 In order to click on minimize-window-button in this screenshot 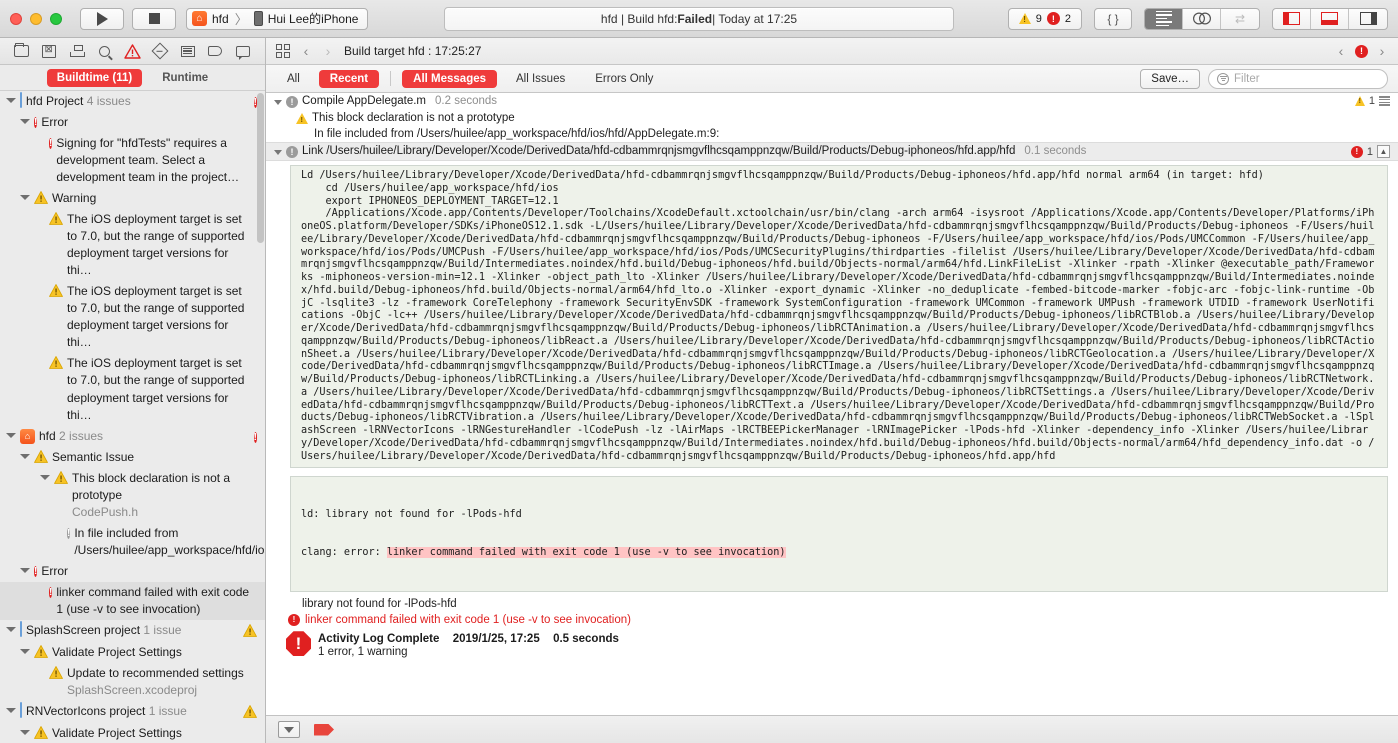, I will do `click(36, 18)`.